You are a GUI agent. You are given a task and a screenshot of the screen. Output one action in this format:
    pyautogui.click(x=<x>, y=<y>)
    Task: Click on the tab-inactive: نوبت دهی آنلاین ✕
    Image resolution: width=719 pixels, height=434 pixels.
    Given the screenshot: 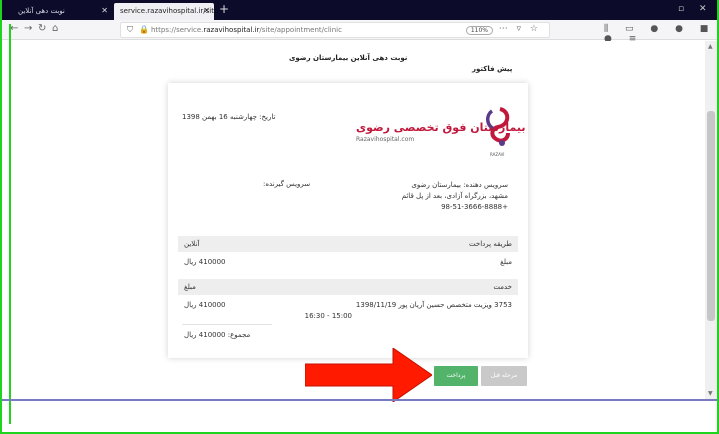 What is the action you would take?
    pyautogui.click(x=62, y=11)
    